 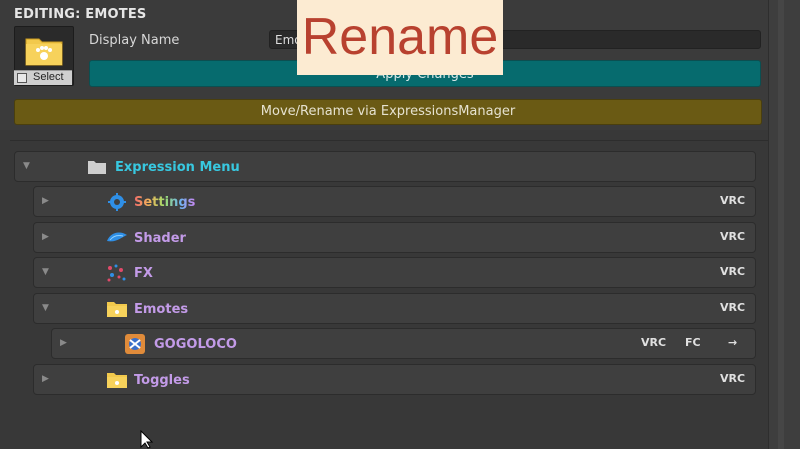 I want to click on tree-item-label: Shader, so click(x=160, y=238).